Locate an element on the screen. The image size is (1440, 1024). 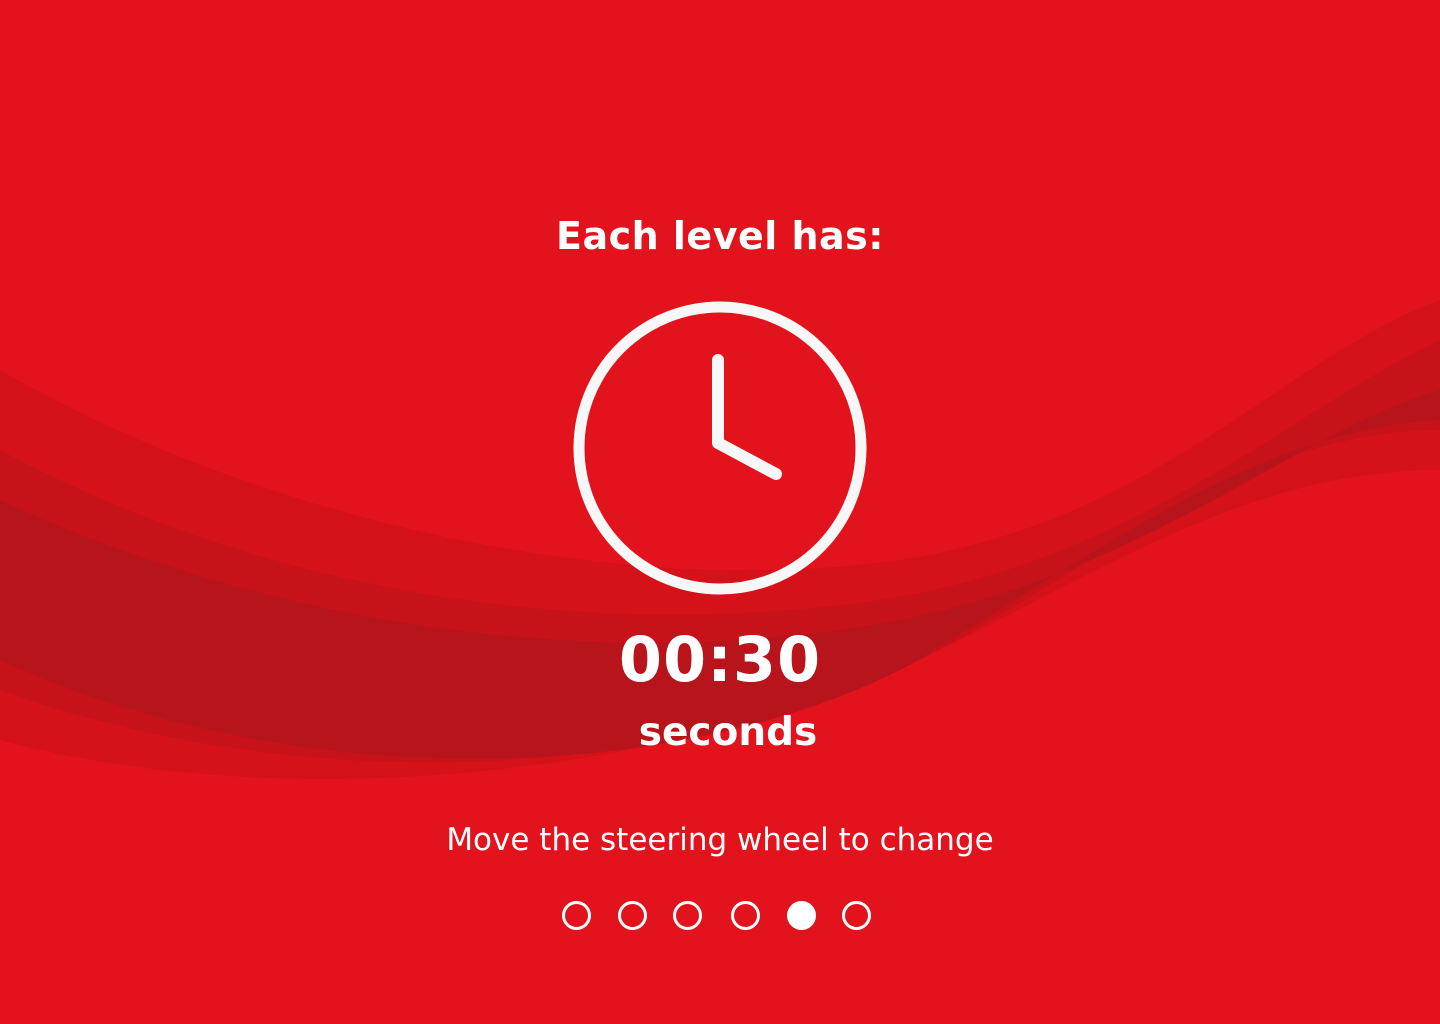
instruction-text: Move the steering wheel to change is located at coordinates (720, 840).